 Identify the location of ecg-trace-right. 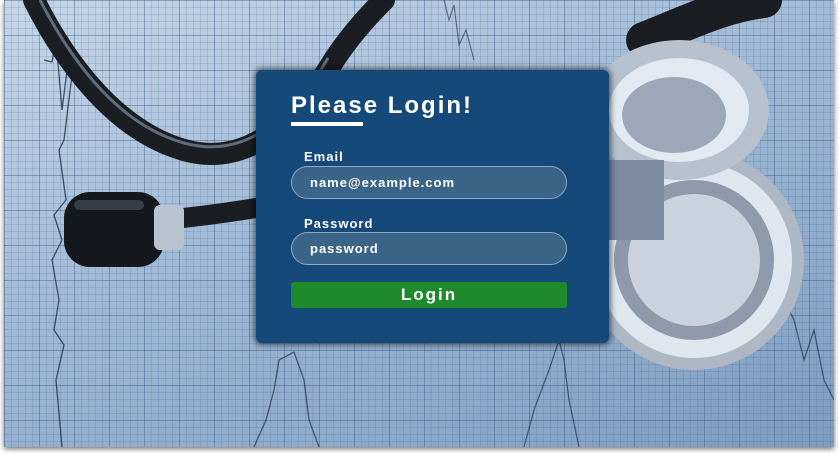
(551, 392).